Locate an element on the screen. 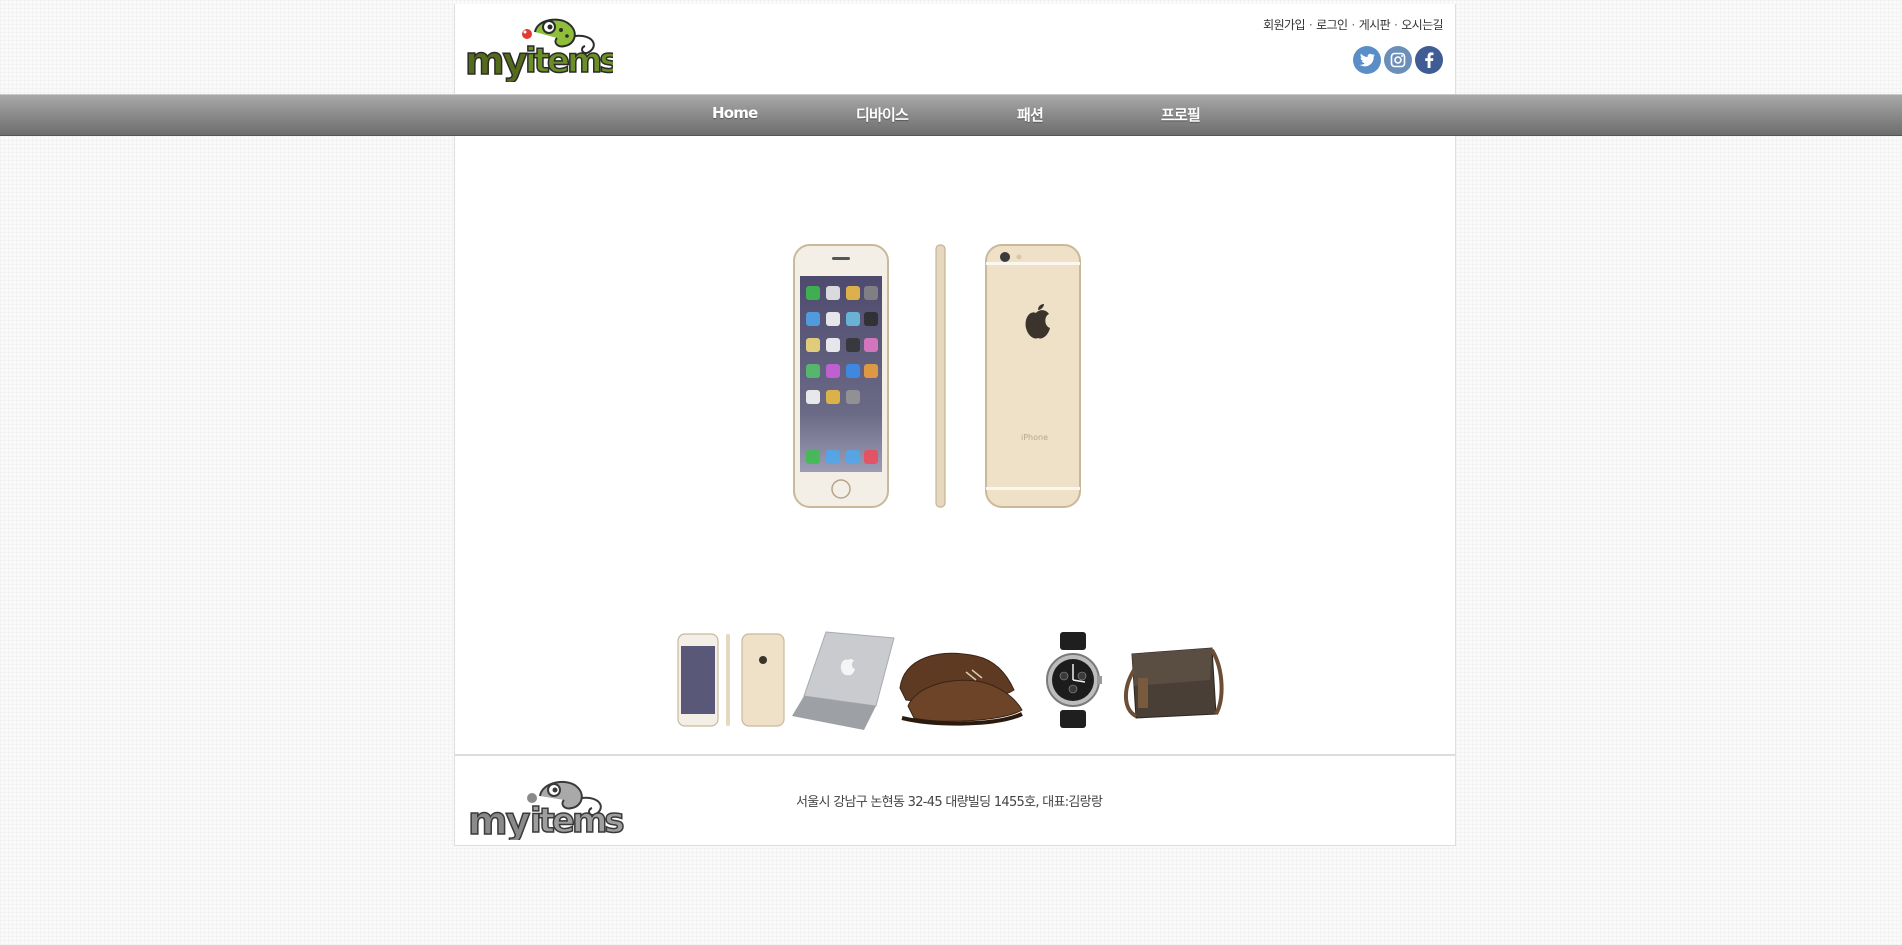 This screenshot has height=945, width=1902. iphone-side is located at coordinates (940, 376).